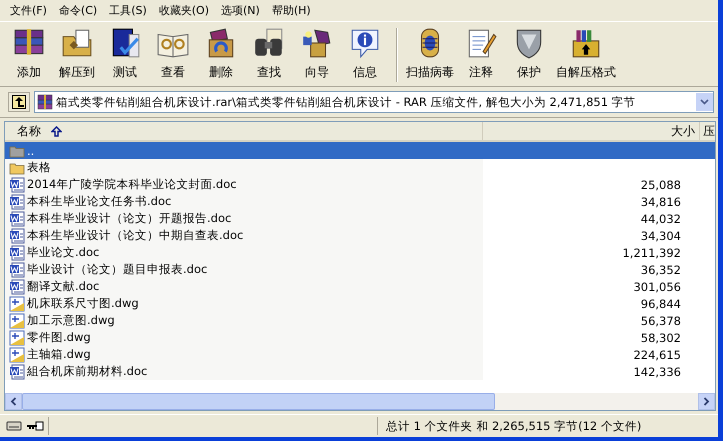 This screenshot has width=723, height=441. Describe the element at coordinates (529, 55) in the screenshot. I see `toolbar-button: 保护` at that location.